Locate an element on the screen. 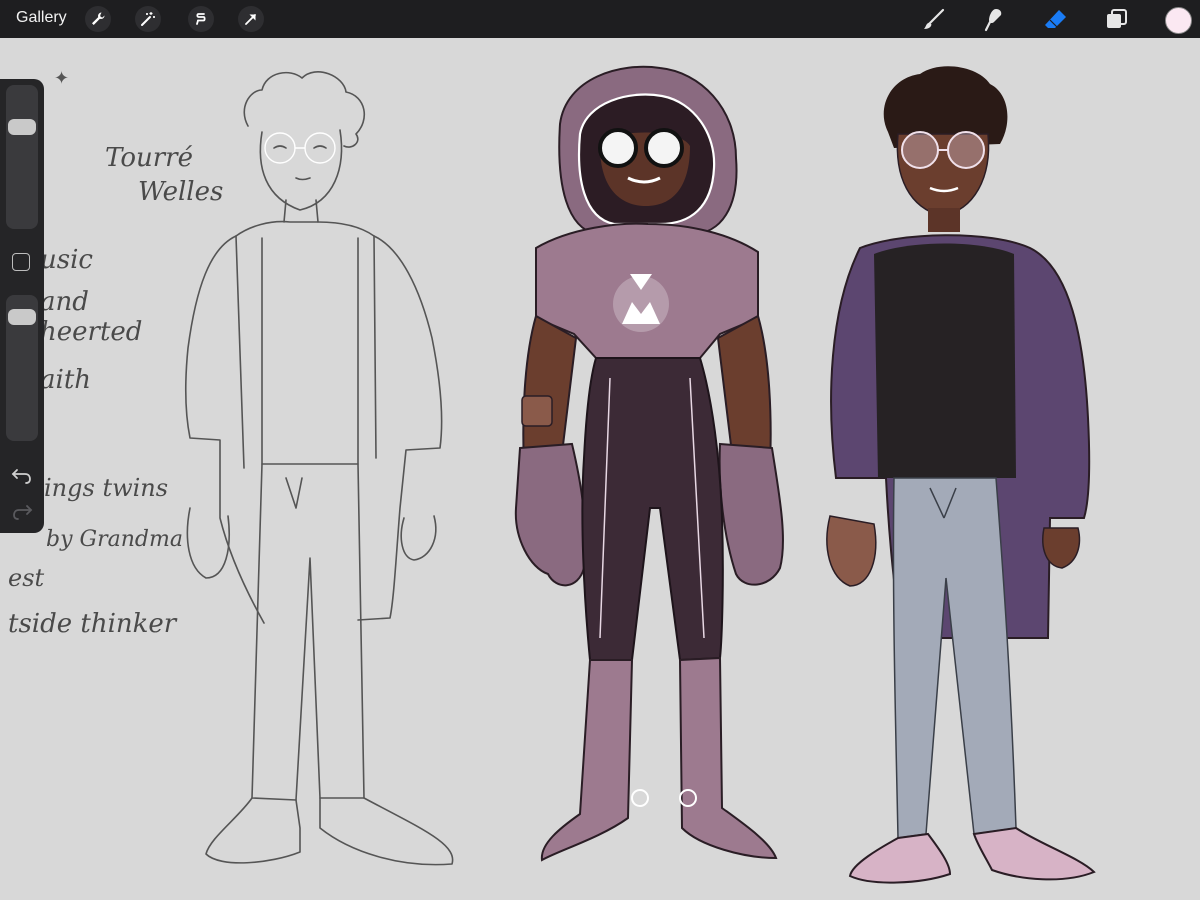 The width and height of the screenshot is (1200, 900). modify-button is located at coordinates (21, 262).